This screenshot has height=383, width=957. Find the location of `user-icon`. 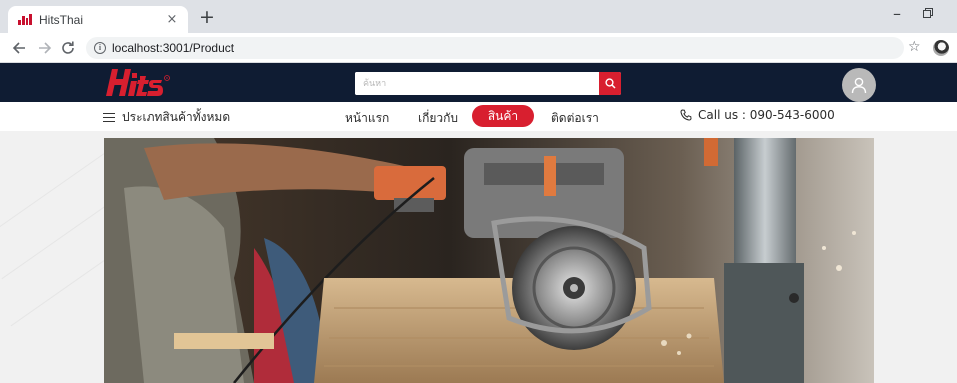

user-icon is located at coordinates (859, 85).